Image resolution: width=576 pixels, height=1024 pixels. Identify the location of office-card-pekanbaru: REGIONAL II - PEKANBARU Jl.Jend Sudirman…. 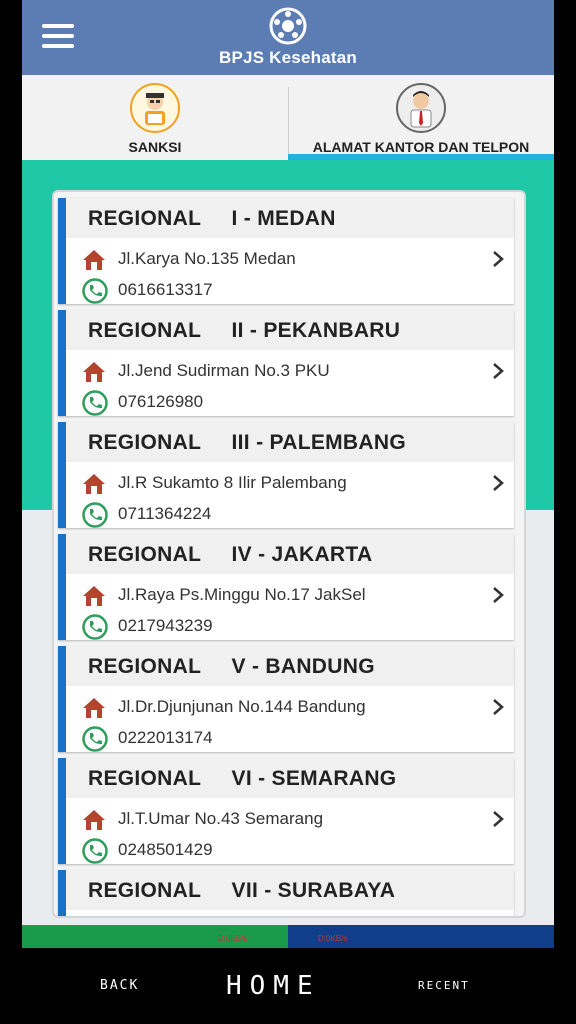
(286, 363).